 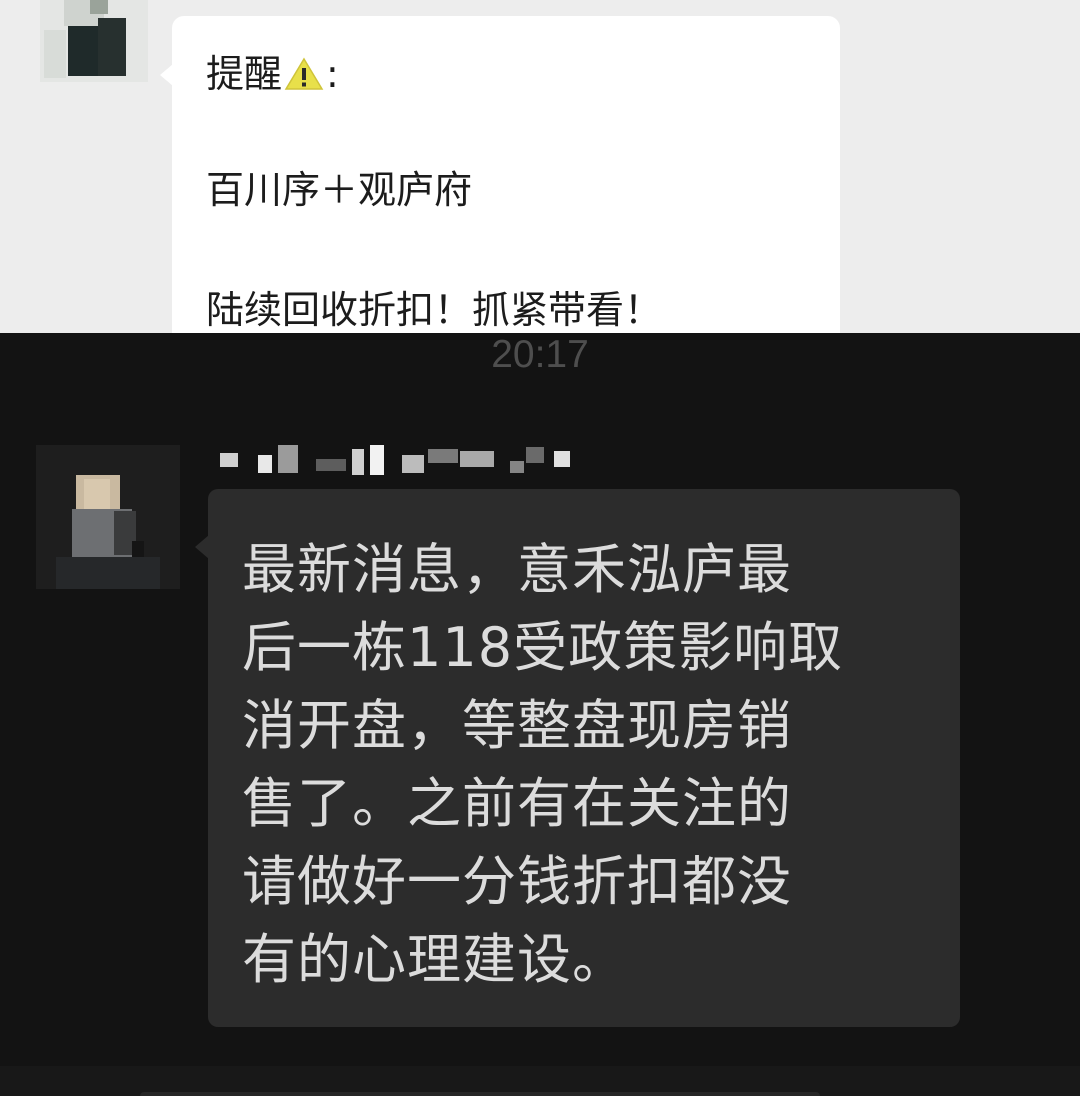 What do you see at coordinates (434, 959) in the screenshot?
I see `message-line-6: 有的心理建设。` at bounding box center [434, 959].